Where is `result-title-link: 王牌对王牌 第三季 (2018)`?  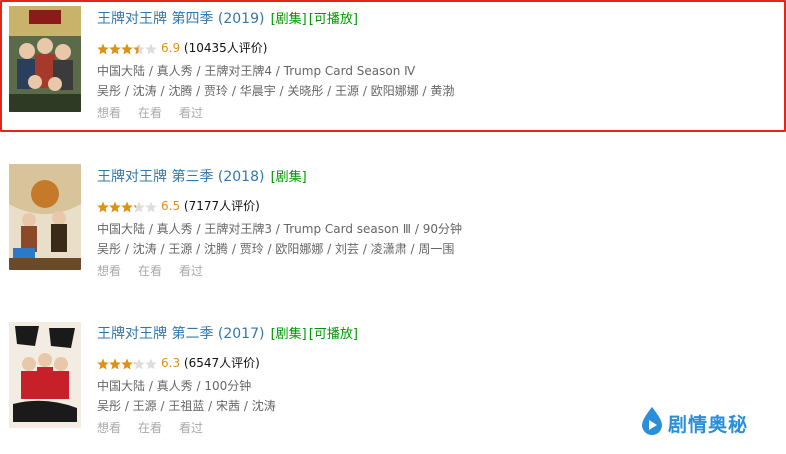 result-title-link: 王牌对王牌 第三季 (2018) is located at coordinates (180, 177).